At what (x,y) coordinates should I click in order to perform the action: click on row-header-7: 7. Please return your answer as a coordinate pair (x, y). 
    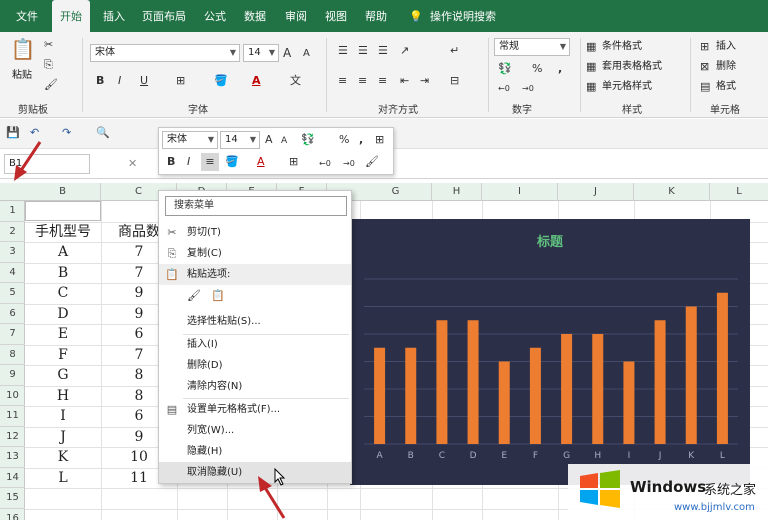
    Looking at the image, I should click on (12, 334).